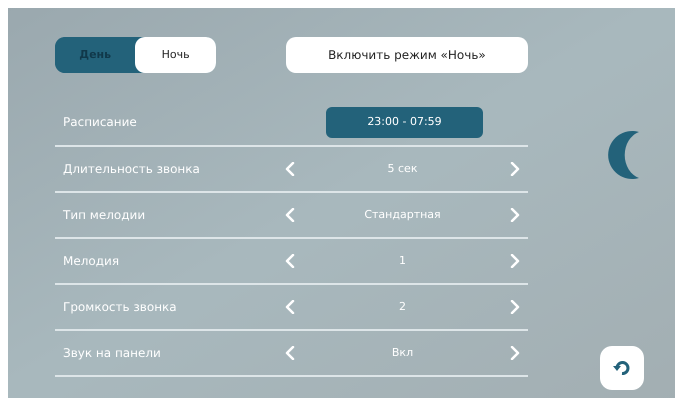 The height and width of the screenshot is (406, 683). Describe the element at coordinates (104, 215) in the screenshot. I see `setting-label: Тип мелодии` at that location.